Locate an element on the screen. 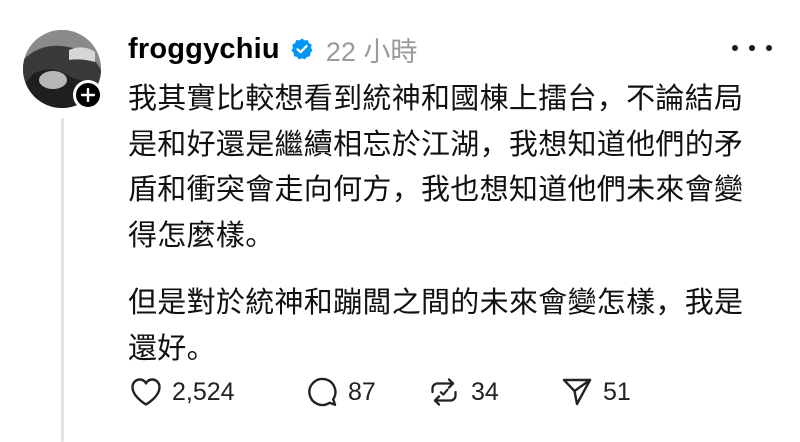  repost-button: 34 is located at coordinates (494, 392).